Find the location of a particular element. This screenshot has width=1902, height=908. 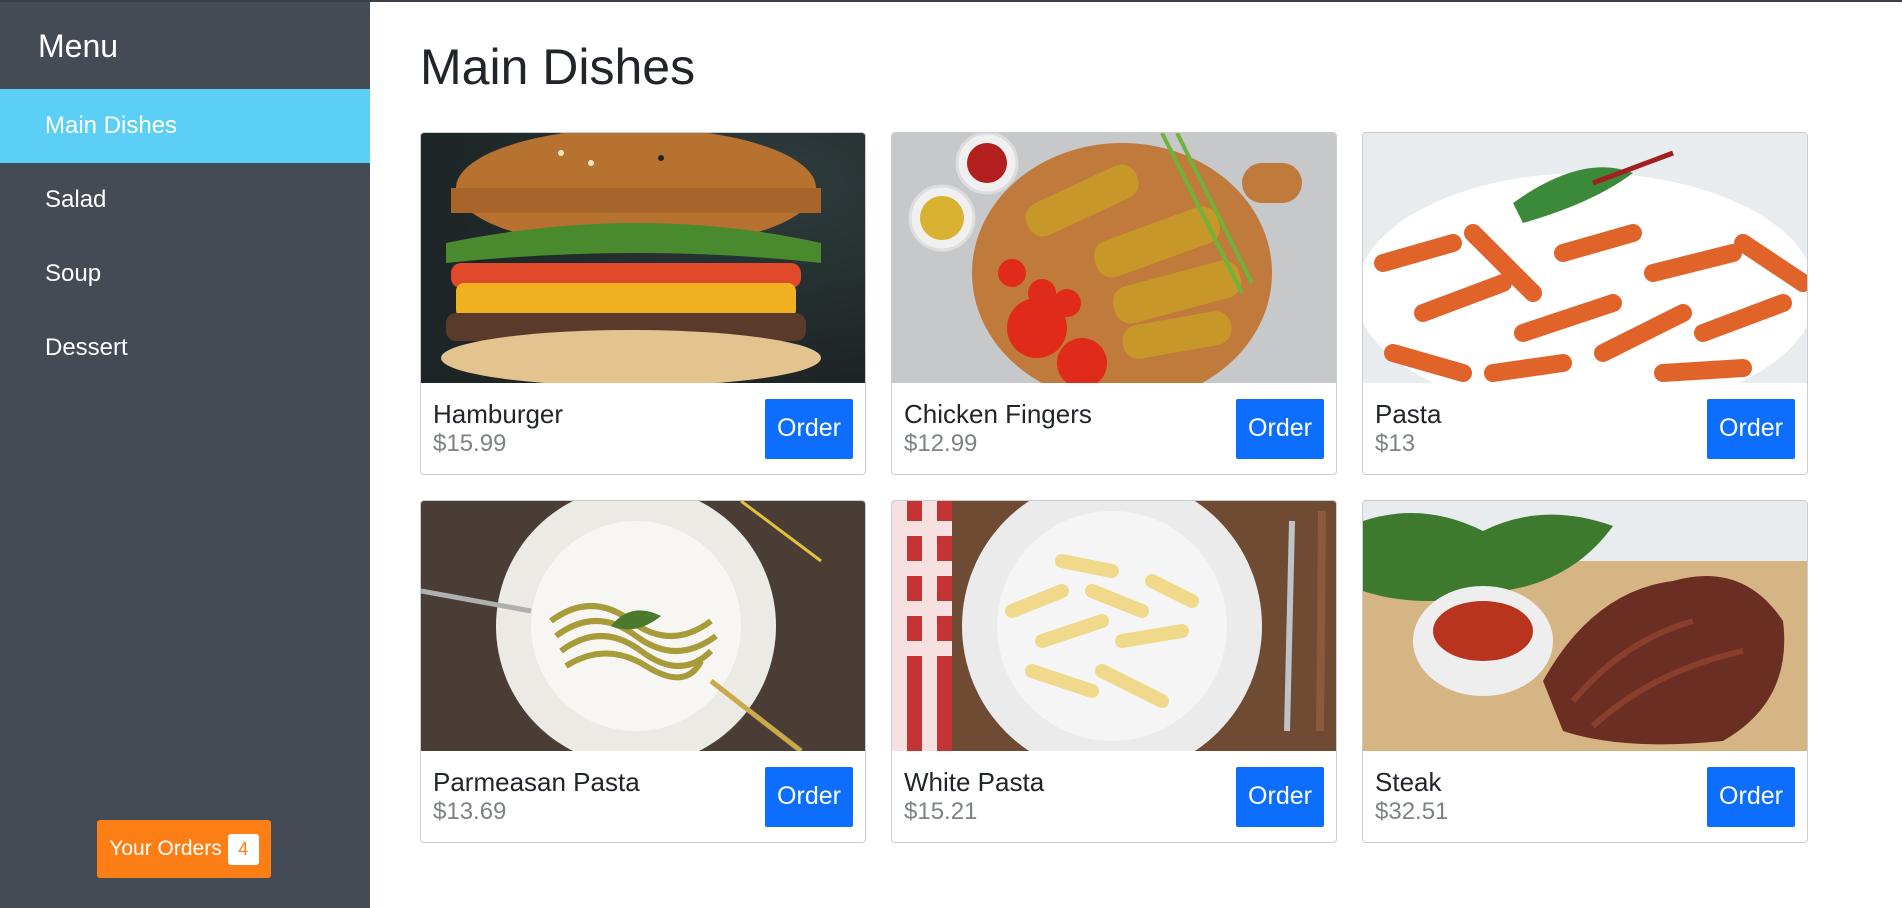

dish-card: Pasta $13 Order is located at coordinates (1585, 303).